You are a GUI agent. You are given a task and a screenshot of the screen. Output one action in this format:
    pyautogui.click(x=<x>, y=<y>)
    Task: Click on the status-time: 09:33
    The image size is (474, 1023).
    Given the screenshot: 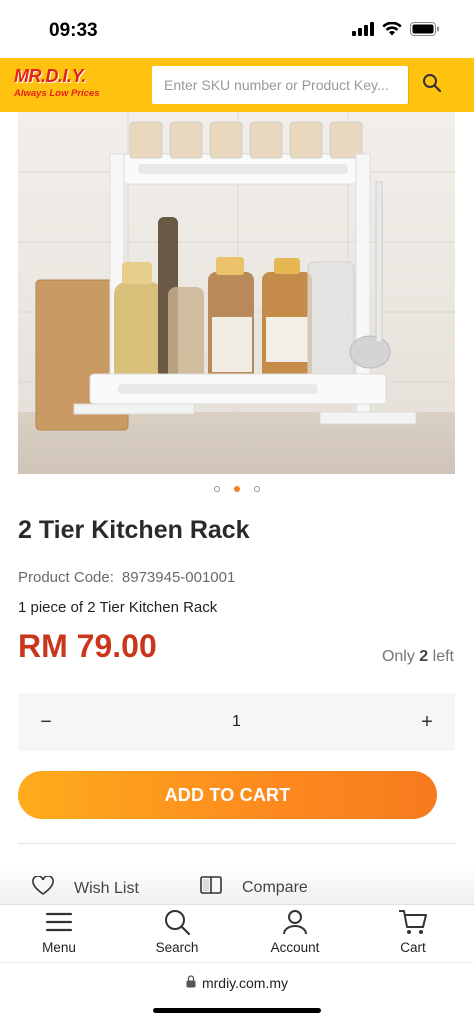 What is the action you would take?
    pyautogui.click(x=73, y=30)
    